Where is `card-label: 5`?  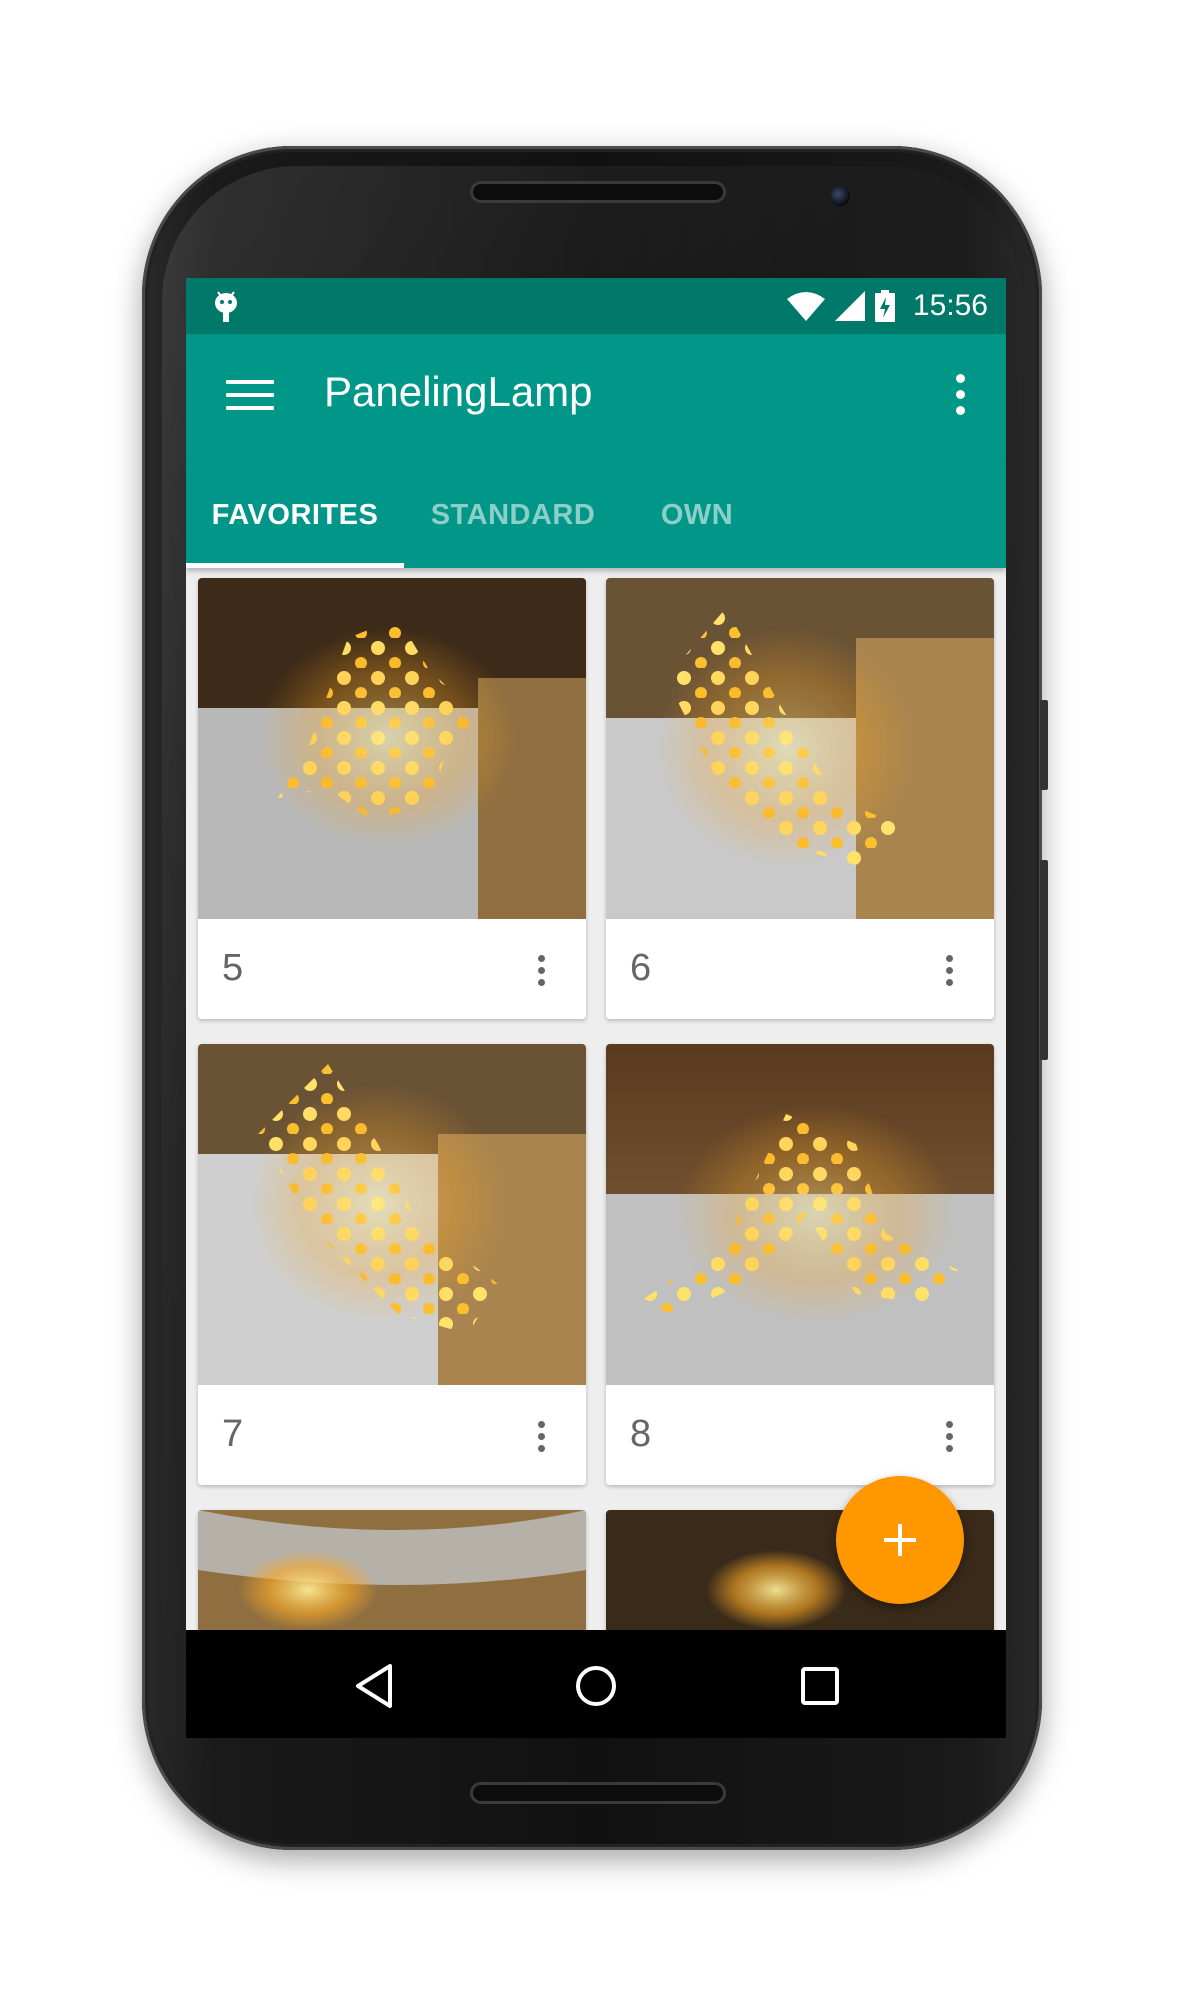 card-label: 5 is located at coordinates (233, 968).